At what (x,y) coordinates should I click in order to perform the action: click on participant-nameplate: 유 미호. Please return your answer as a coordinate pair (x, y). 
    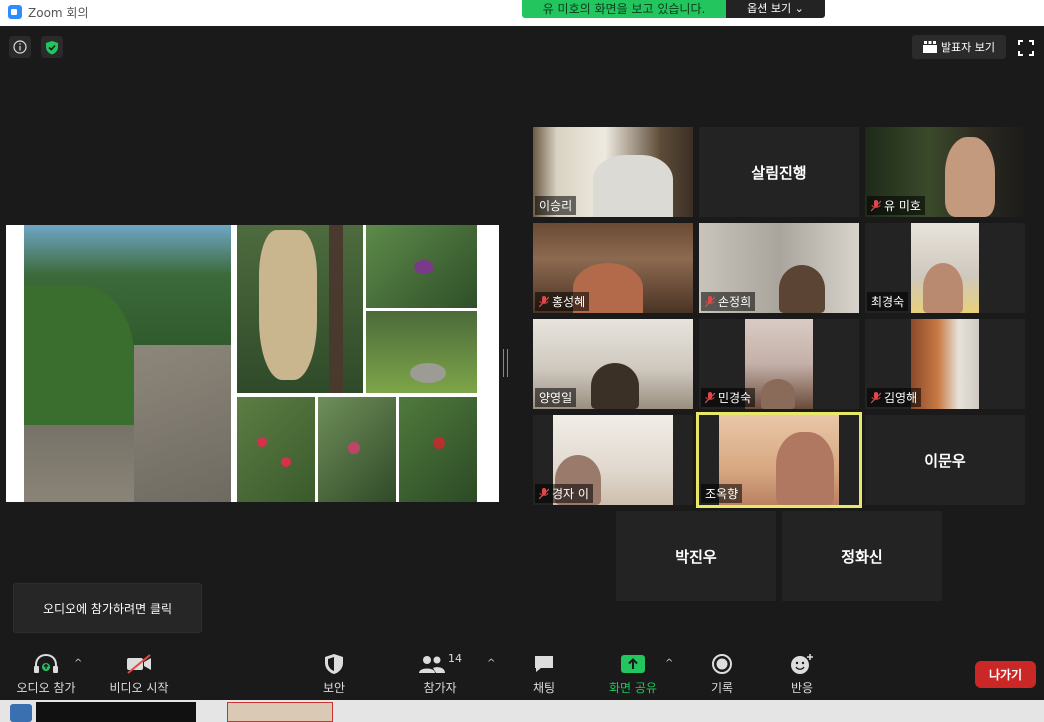
    Looking at the image, I should click on (896, 205).